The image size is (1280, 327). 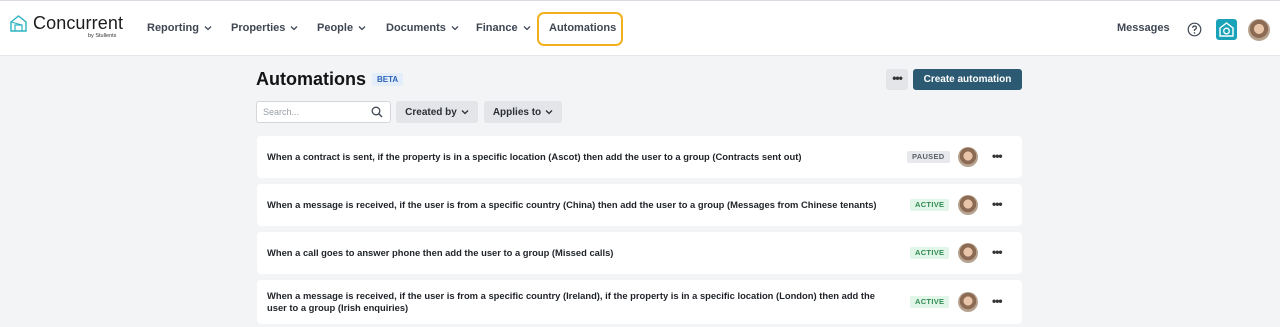 I want to click on search-icon, so click(x=377, y=112).